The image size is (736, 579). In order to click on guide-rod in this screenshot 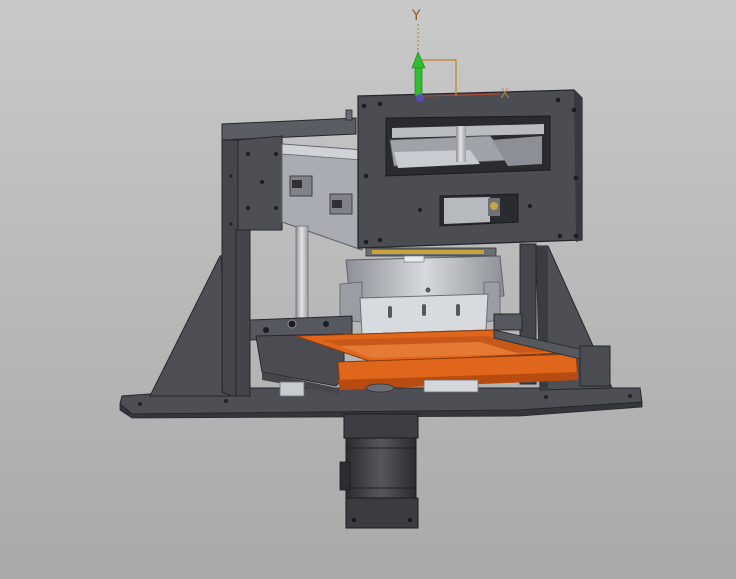, I will do `click(302, 272)`.